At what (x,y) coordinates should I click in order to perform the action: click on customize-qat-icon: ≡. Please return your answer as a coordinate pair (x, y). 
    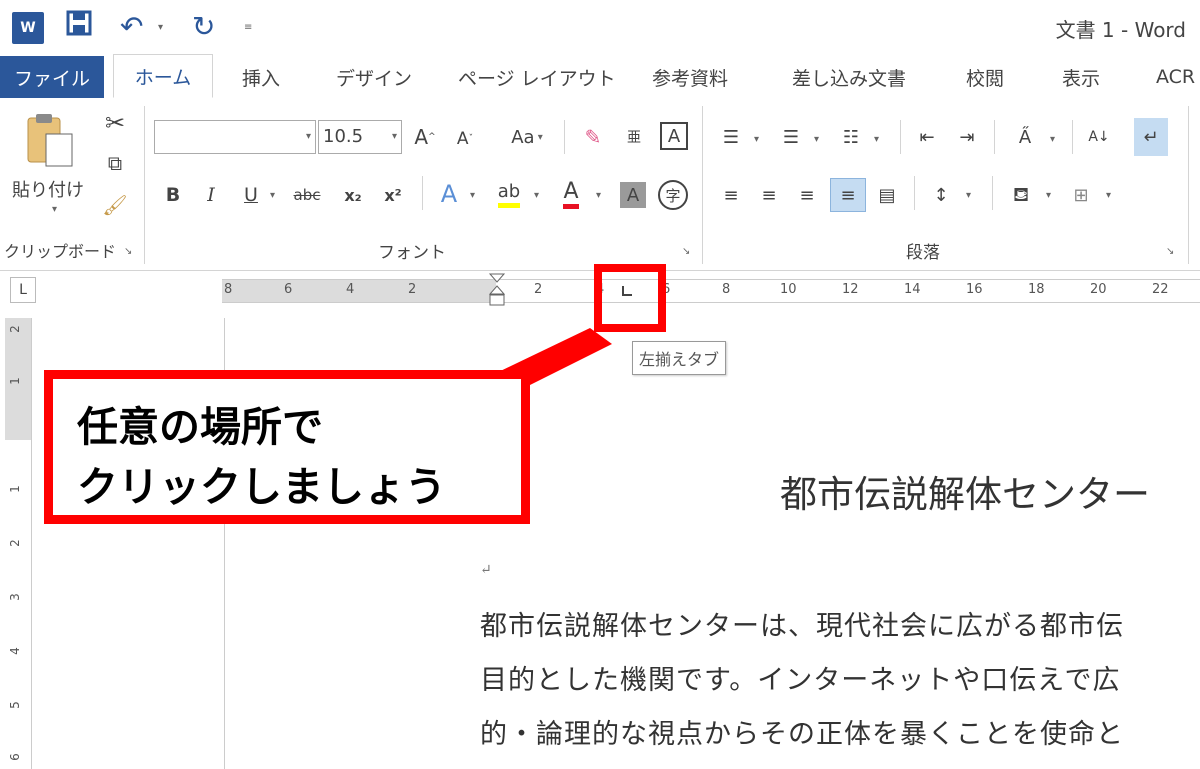
    Looking at the image, I should click on (248, 27).